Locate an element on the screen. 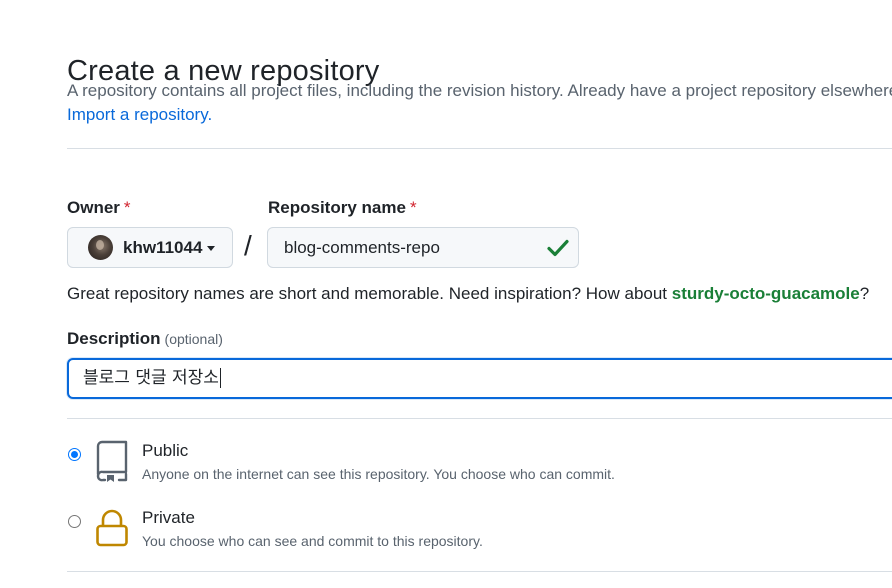  name-suggestion-link: sturdy-octo-guacamole is located at coordinates (766, 293).